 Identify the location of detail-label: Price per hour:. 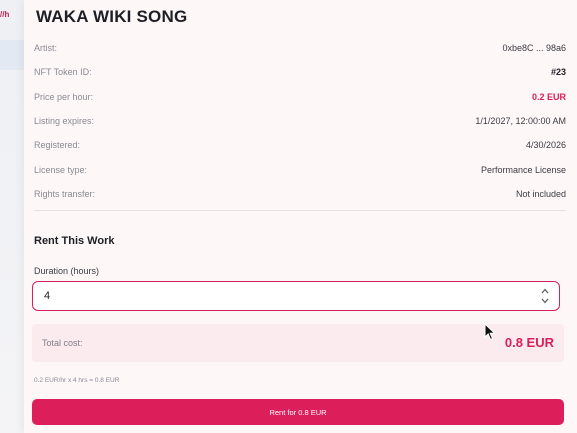
(64, 96).